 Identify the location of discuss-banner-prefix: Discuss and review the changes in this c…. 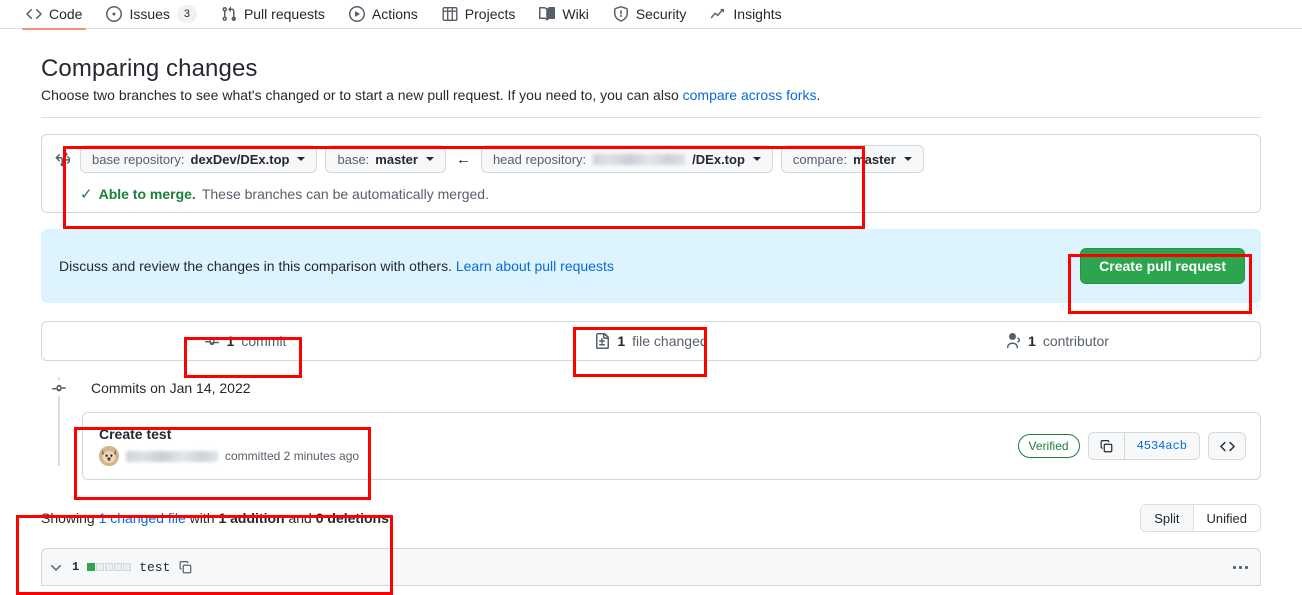
(257, 266).